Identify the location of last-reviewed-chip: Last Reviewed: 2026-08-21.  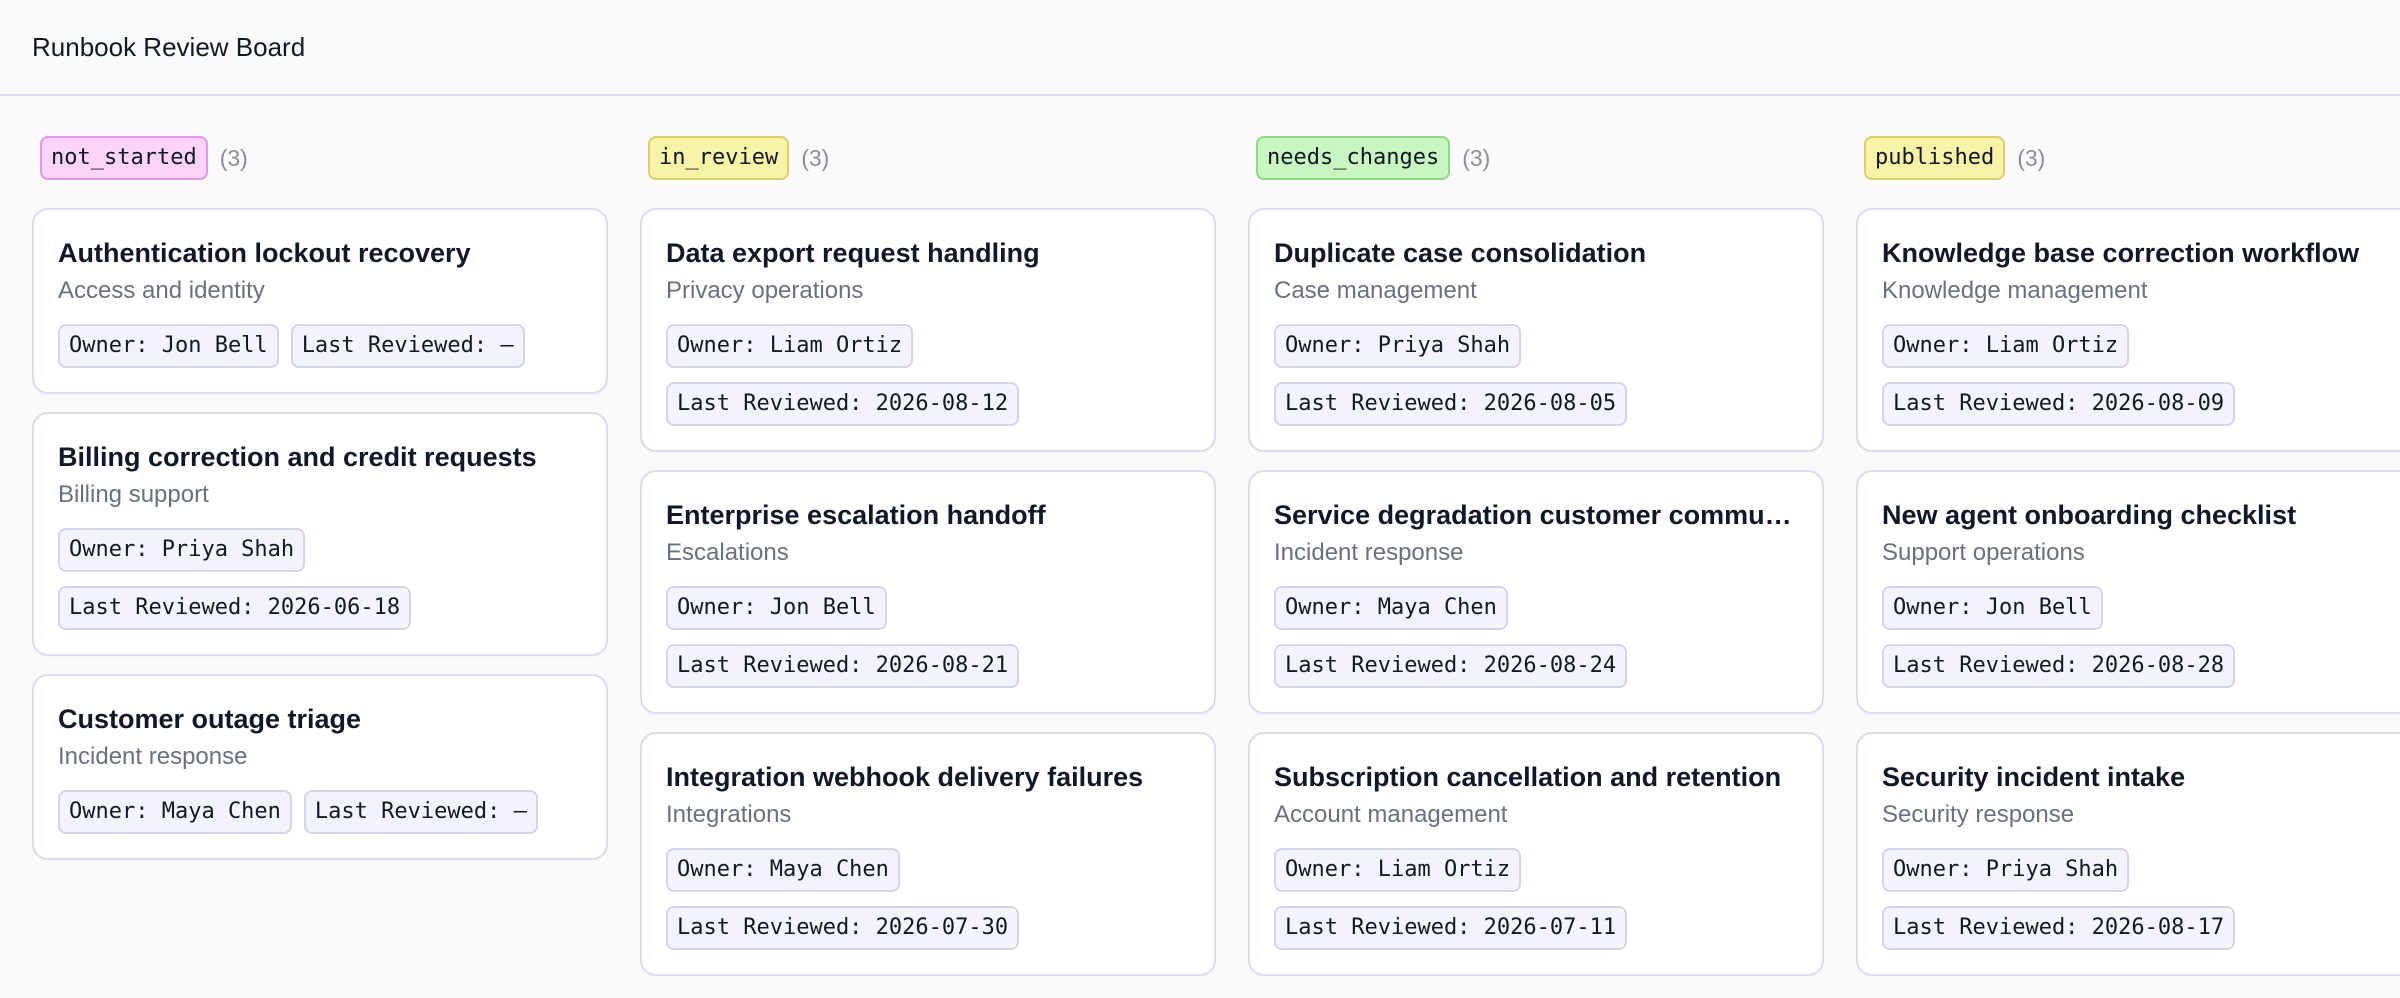
(843, 666).